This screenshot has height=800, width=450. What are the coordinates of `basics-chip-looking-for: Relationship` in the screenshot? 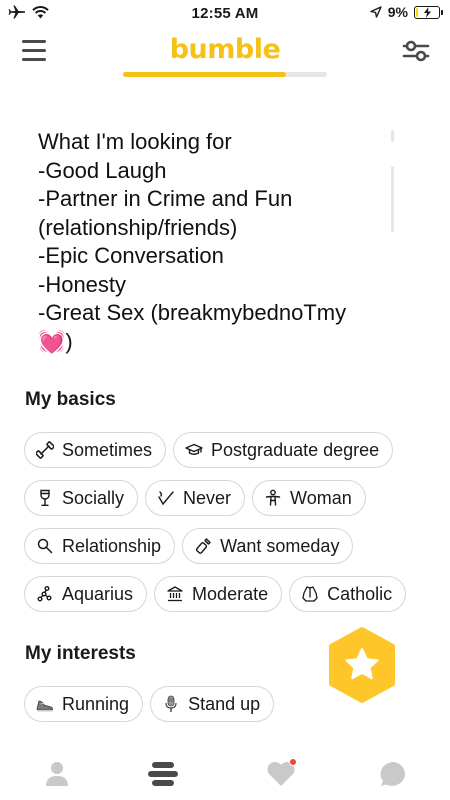 It's located at (100, 546).